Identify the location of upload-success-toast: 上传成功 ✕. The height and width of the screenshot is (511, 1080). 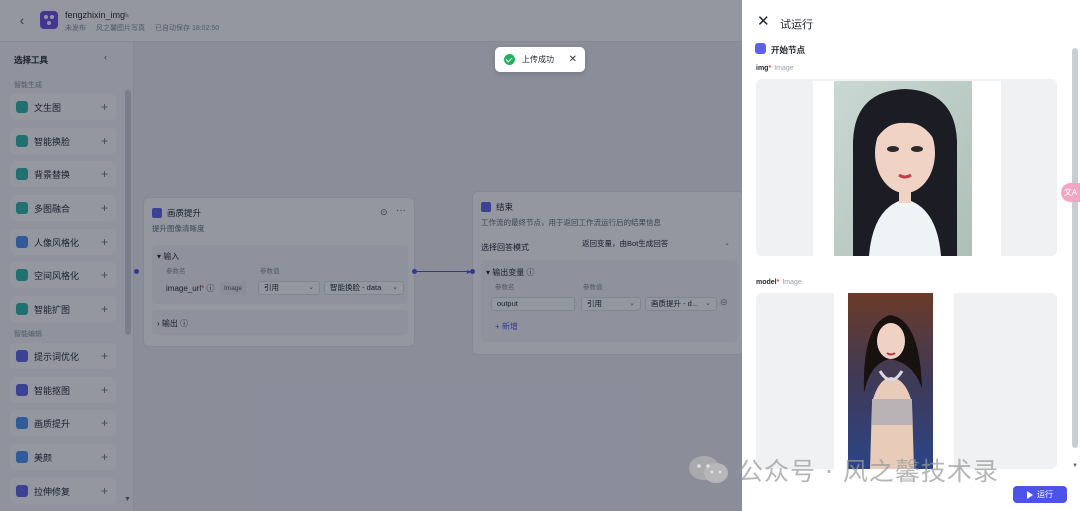
(540, 59).